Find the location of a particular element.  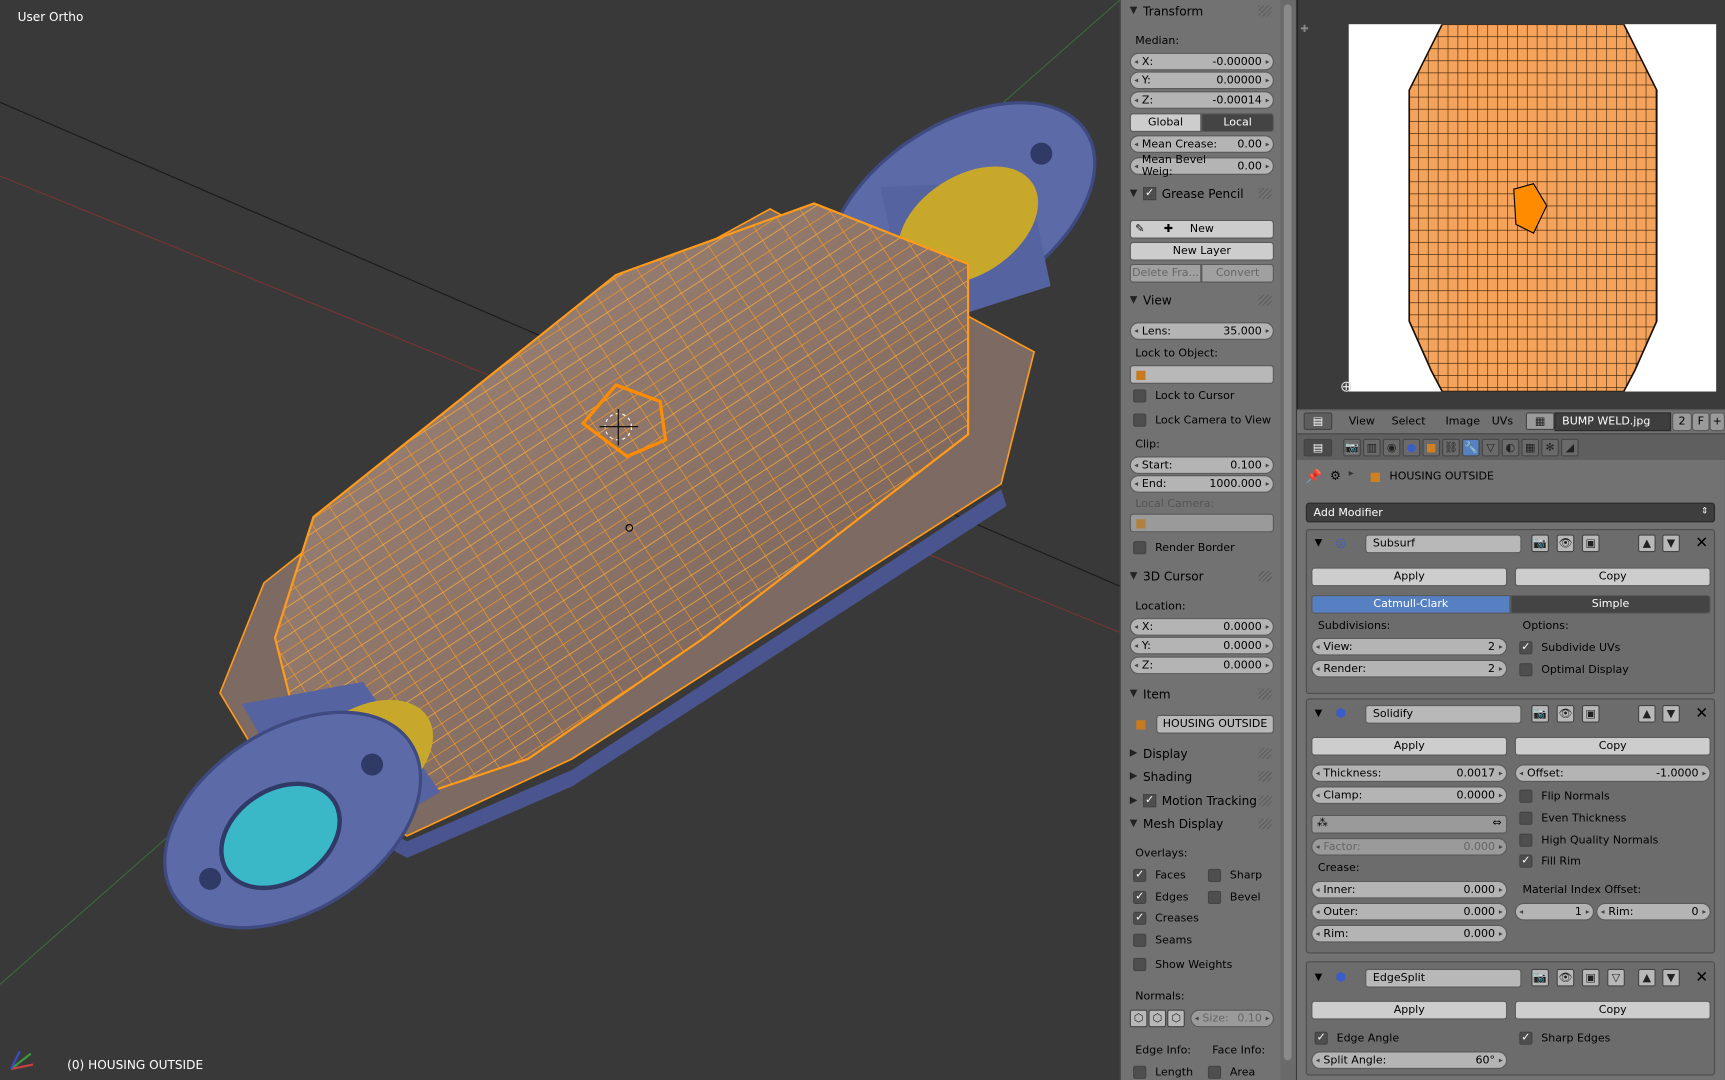

solidify-copy-button: Copy is located at coordinates (1612, 746).